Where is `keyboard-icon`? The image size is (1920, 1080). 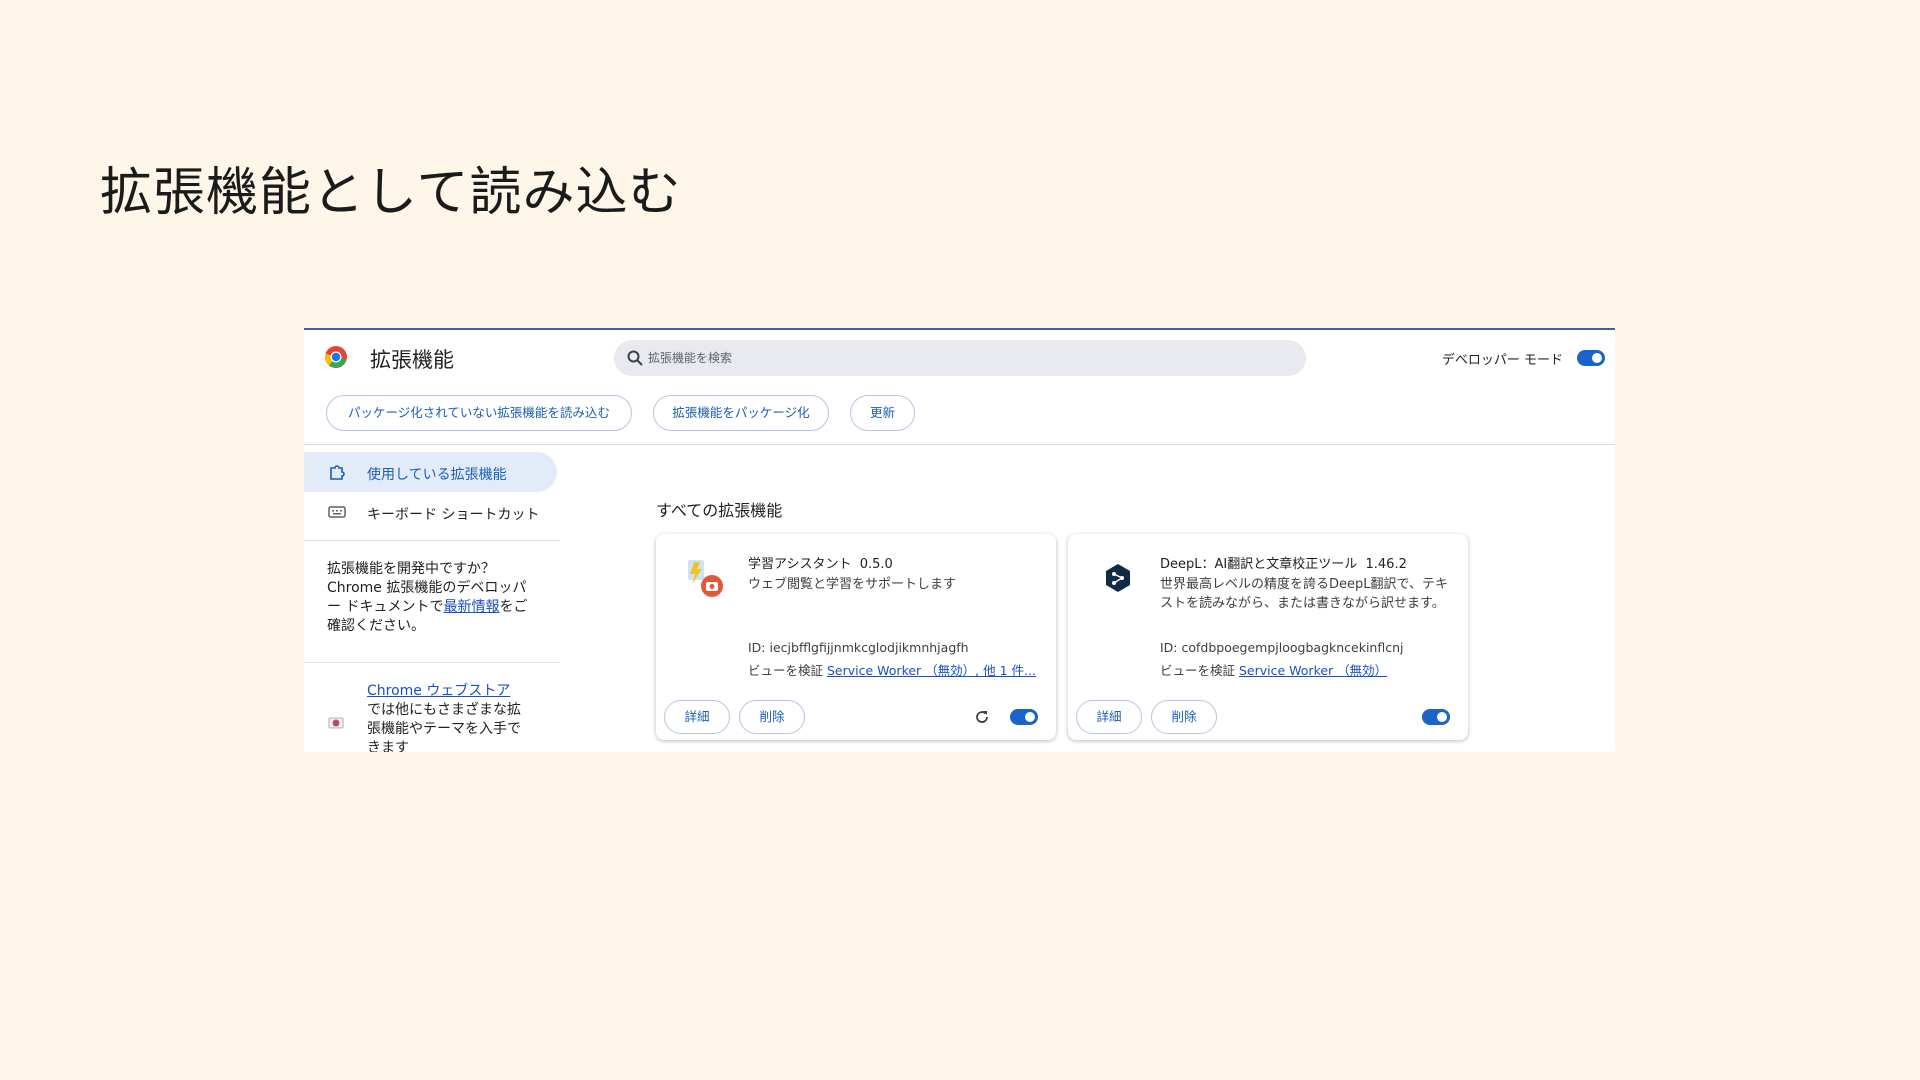
keyboard-icon is located at coordinates (337, 512).